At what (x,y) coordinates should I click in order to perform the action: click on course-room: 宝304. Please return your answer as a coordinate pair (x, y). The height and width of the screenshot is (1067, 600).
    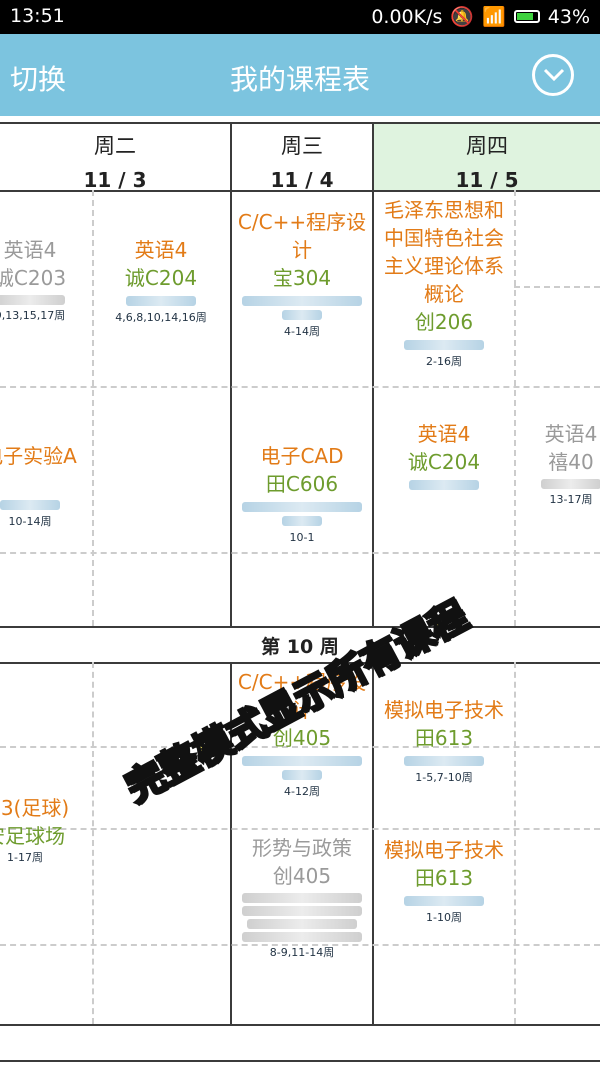
    Looking at the image, I should click on (302, 278).